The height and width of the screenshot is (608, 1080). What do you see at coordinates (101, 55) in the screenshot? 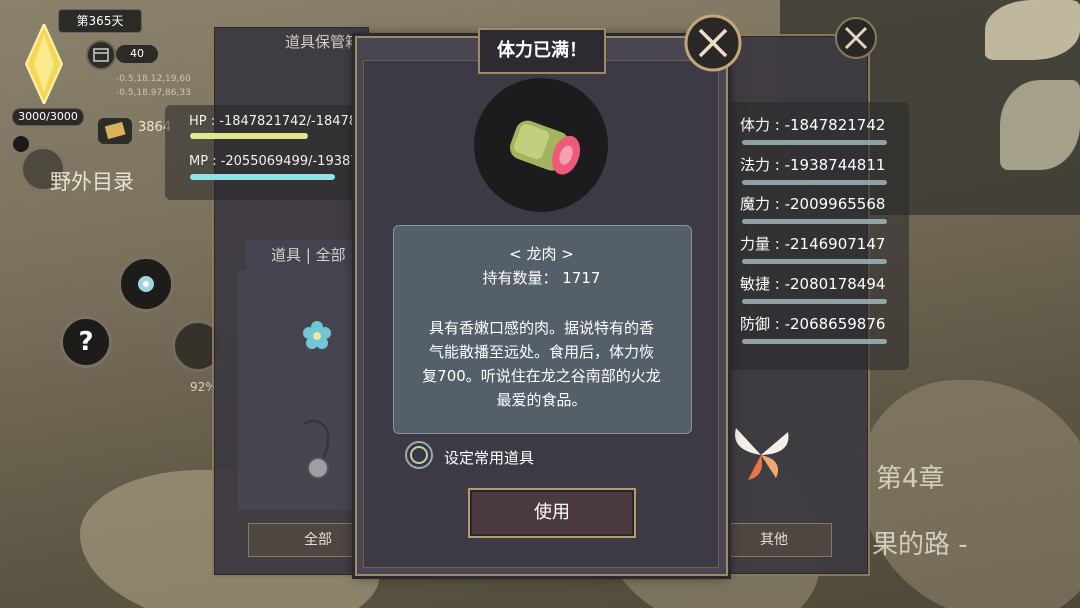
I see `calendar-icon` at bounding box center [101, 55].